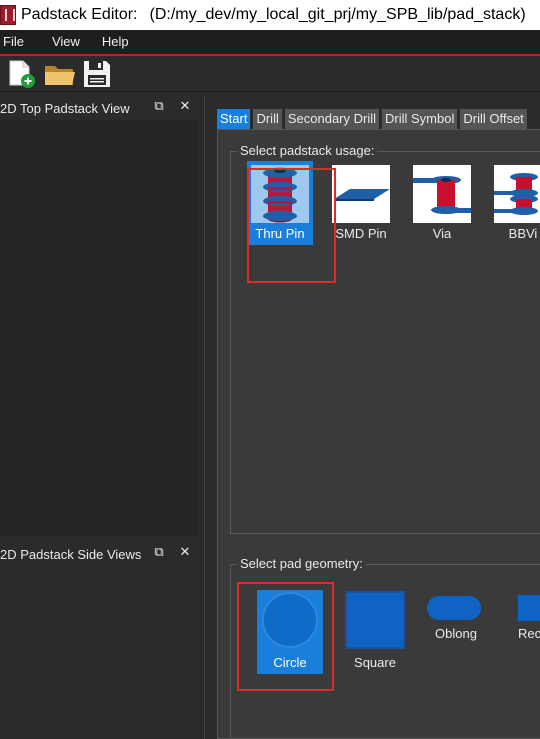 The height and width of the screenshot is (739, 540). What do you see at coordinates (66, 42) in the screenshot?
I see `menu-view: View` at bounding box center [66, 42].